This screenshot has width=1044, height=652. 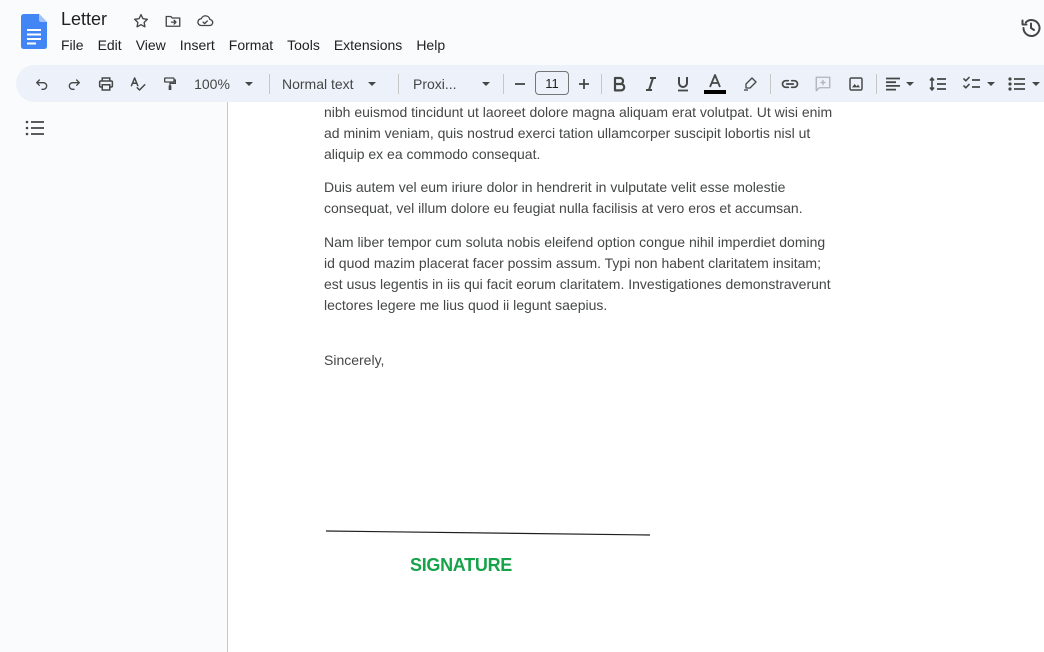 I want to click on checklist-icon, so click(x=971, y=82).